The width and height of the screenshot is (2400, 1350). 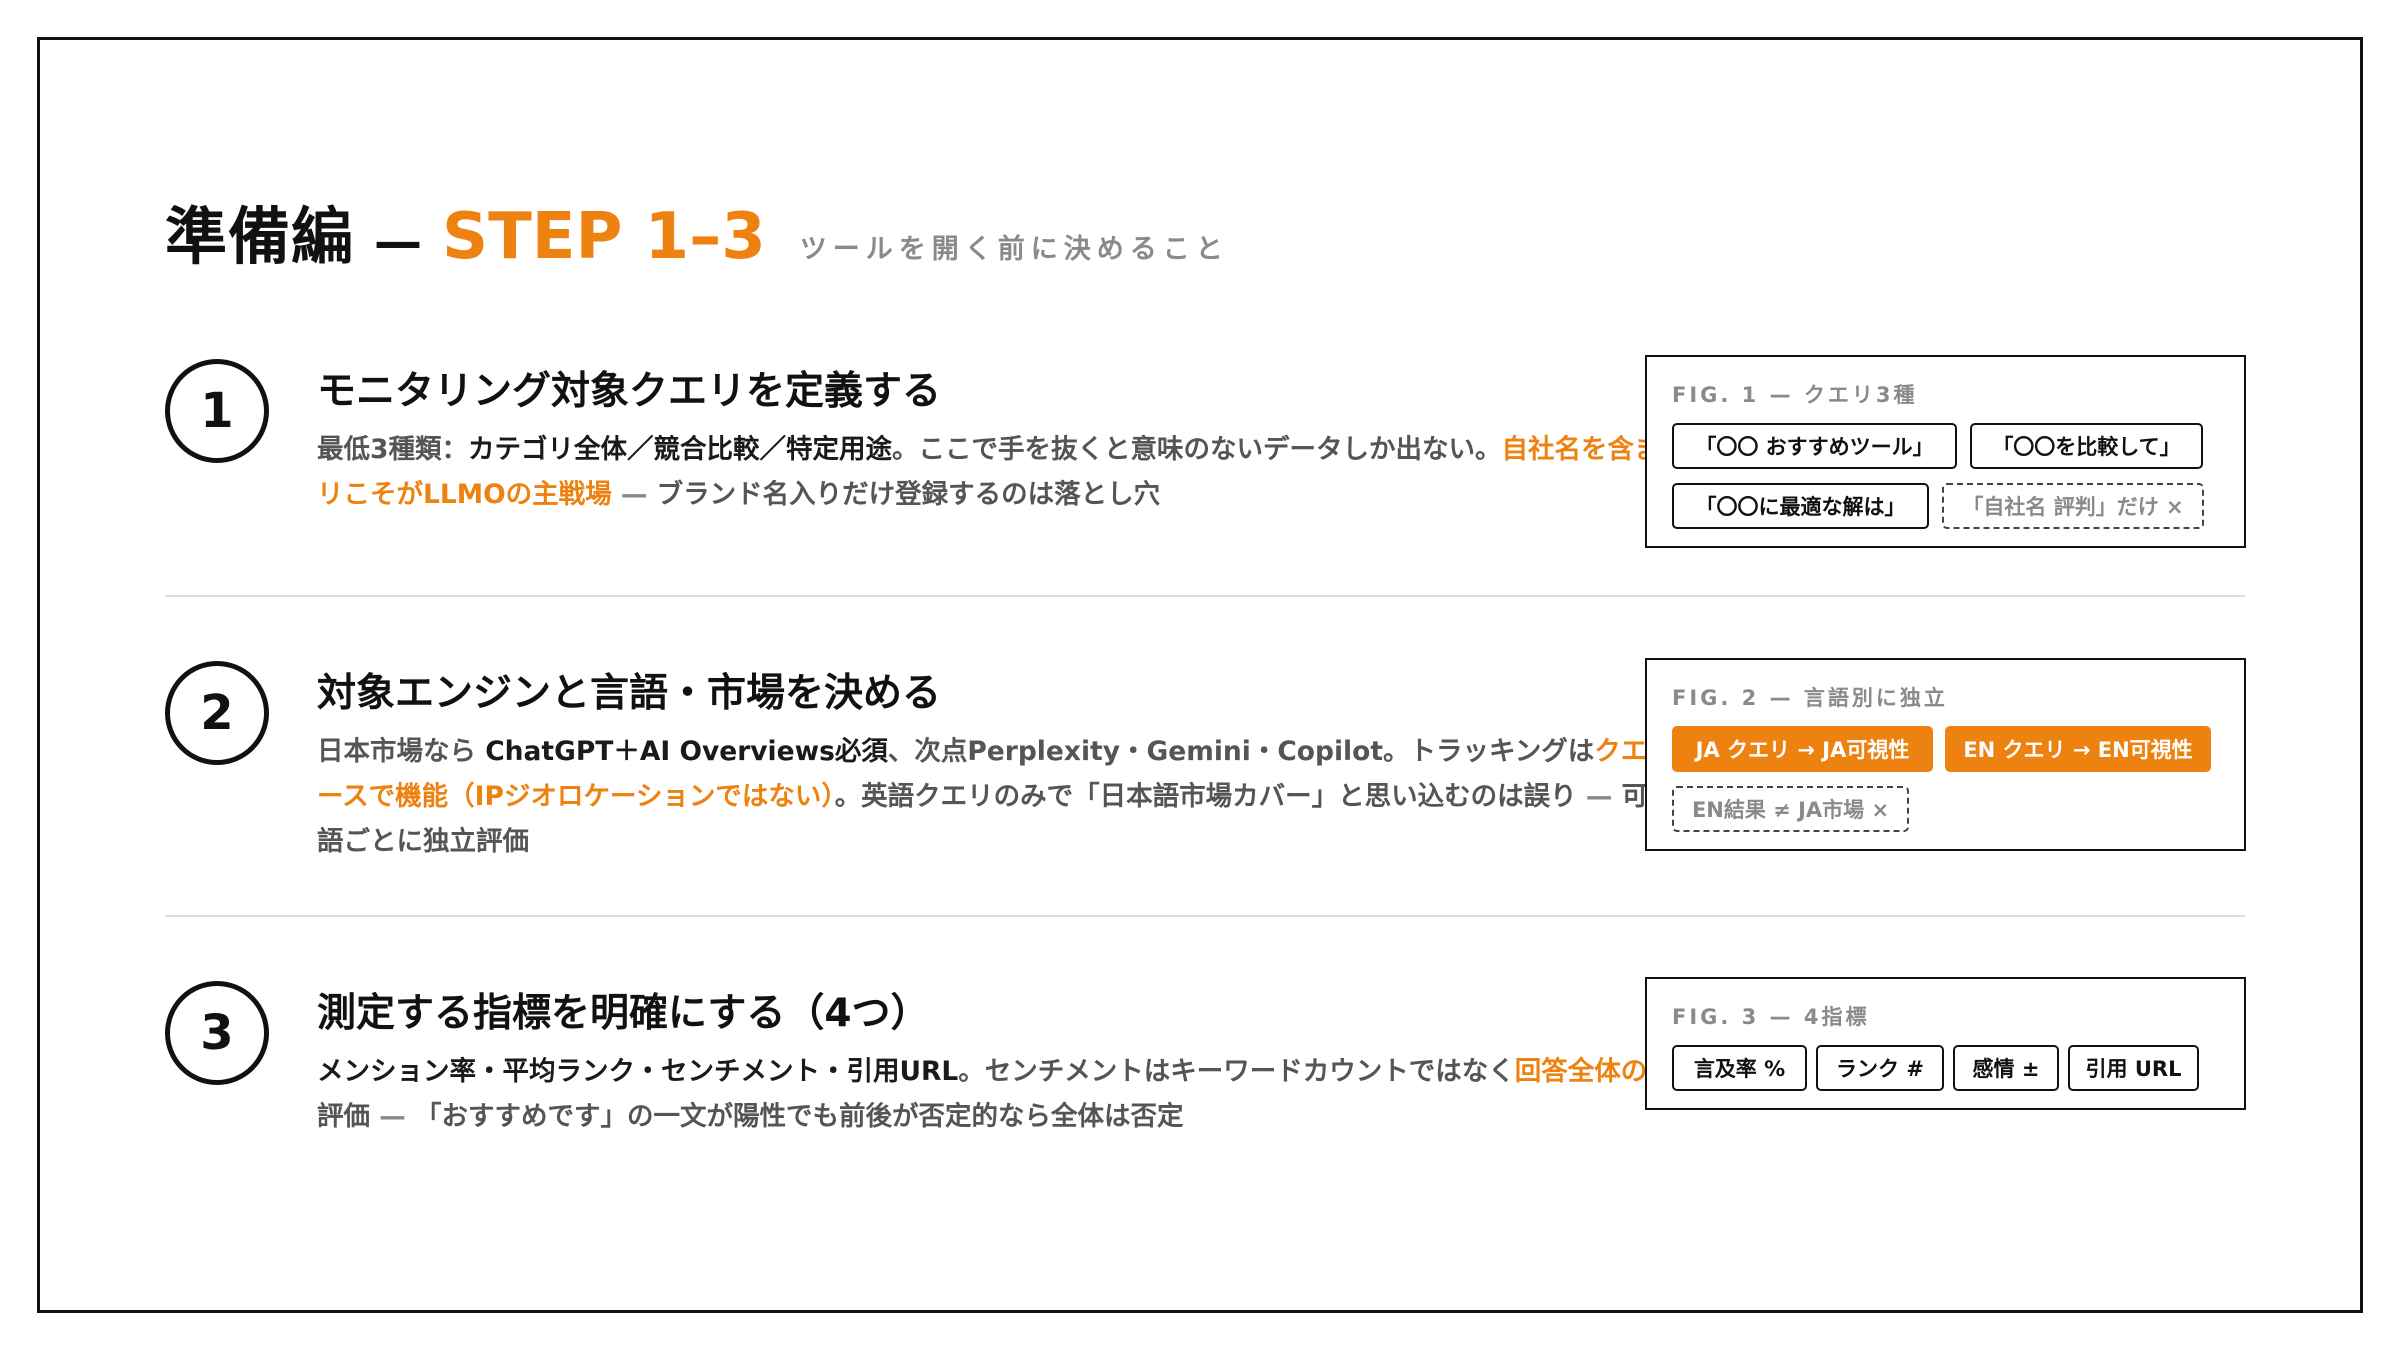 What do you see at coordinates (2086, 446) in the screenshot?
I see `query-chip: 「〇〇を比較して」` at bounding box center [2086, 446].